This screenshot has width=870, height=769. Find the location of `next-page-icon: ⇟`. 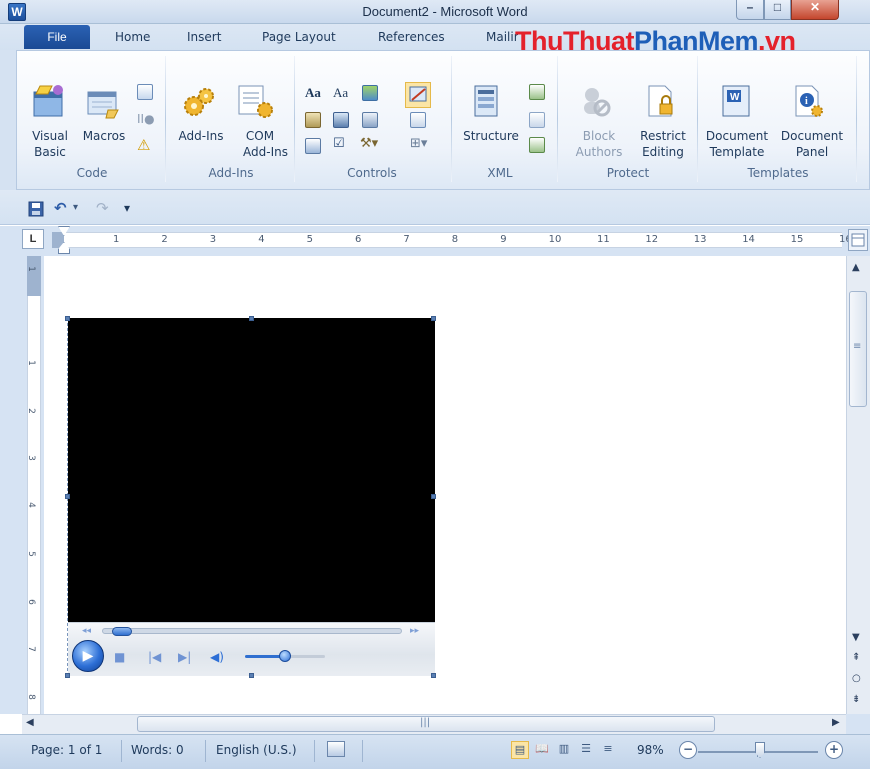

next-page-icon: ⇟ is located at coordinates (856, 699).